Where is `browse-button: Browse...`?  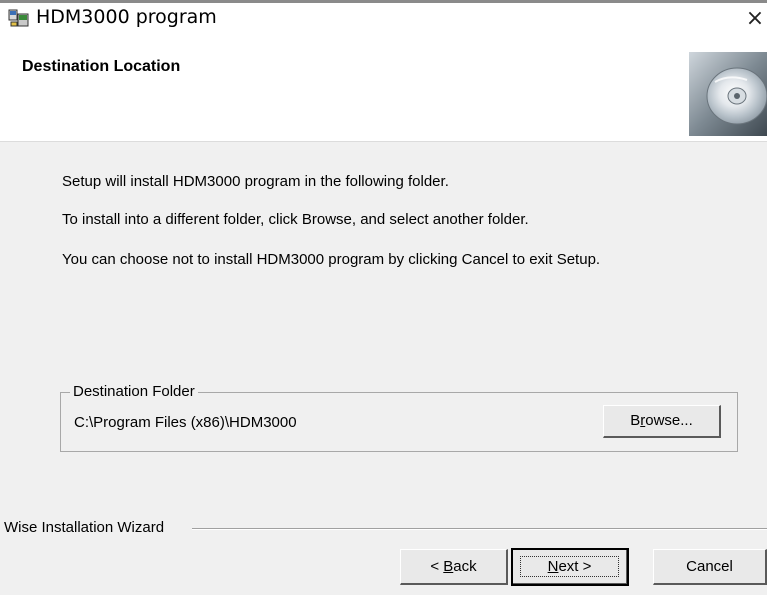 browse-button: Browse... is located at coordinates (662, 421).